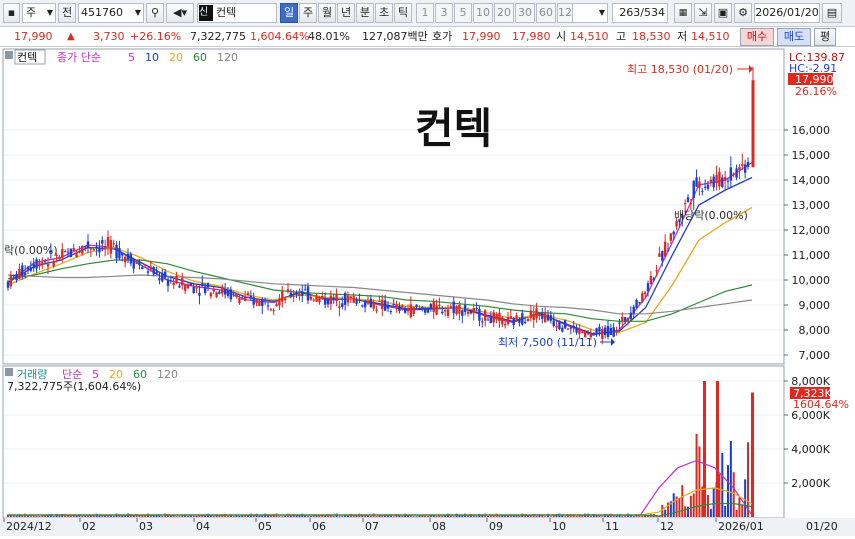 This screenshot has width=855, height=539. I want to click on volume-menu-icon, so click(9, 372).